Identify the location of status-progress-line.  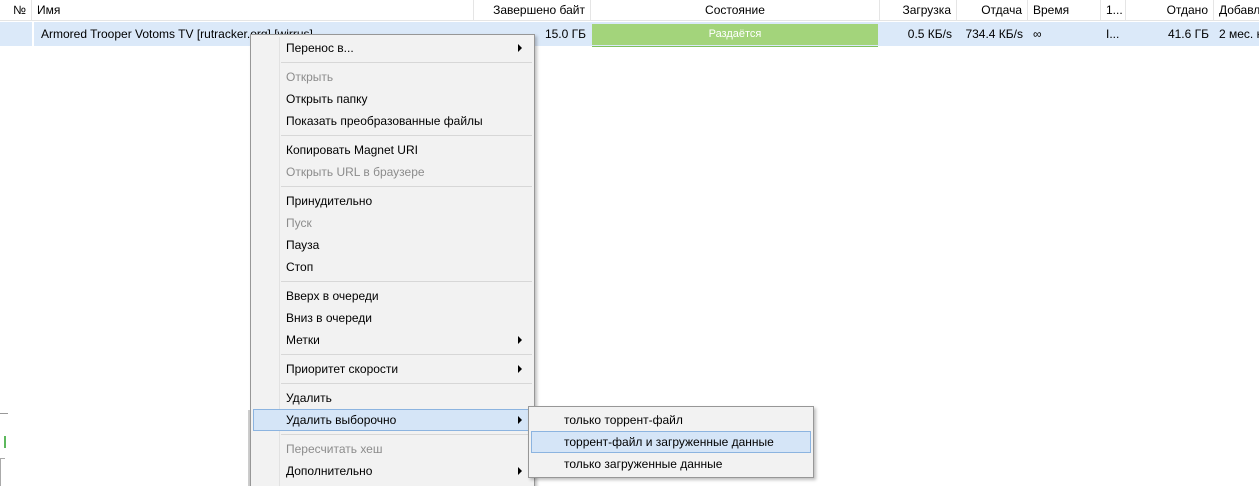
(735, 46).